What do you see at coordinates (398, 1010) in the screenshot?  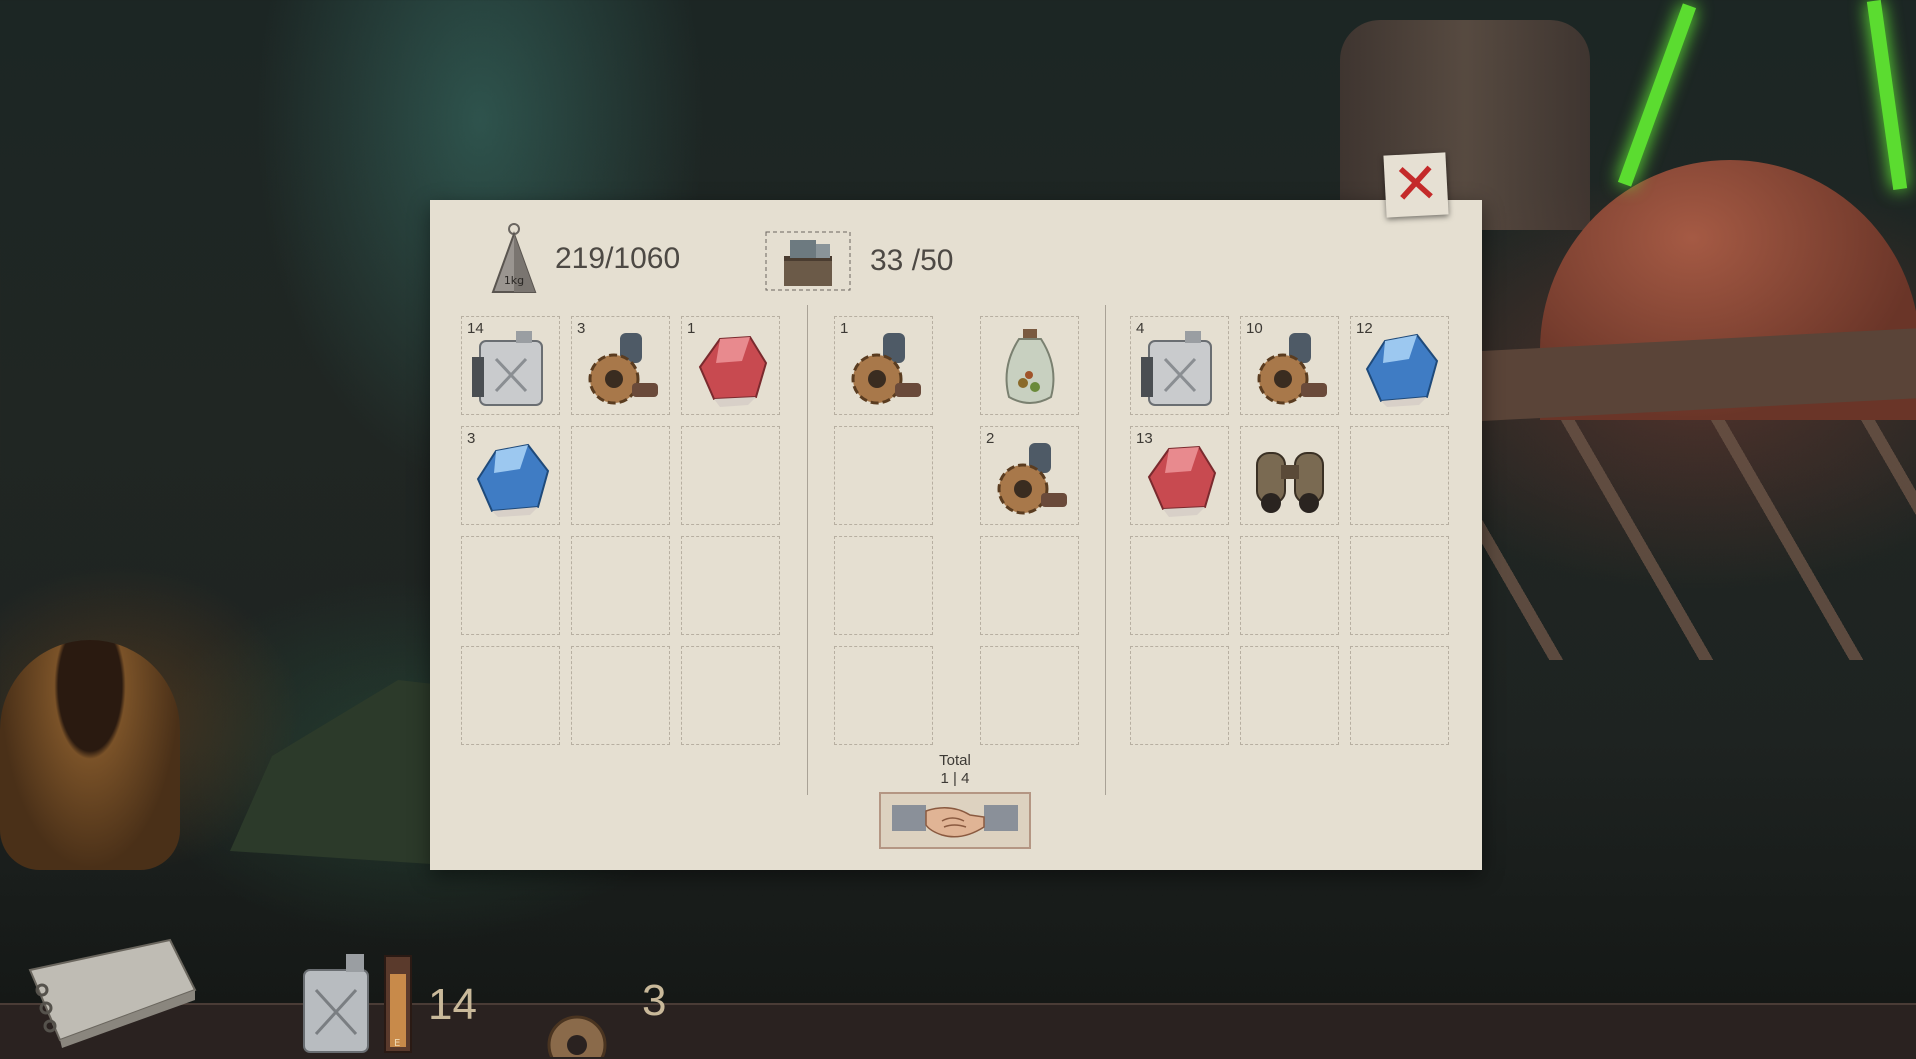 I see `fuel-gauge-fill` at bounding box center [398, 1010].